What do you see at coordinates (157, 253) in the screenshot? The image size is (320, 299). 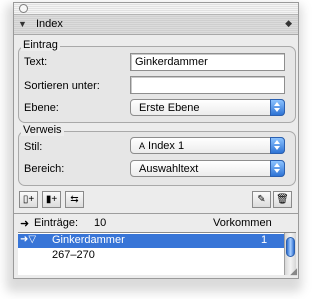 I see `entries-list: ➜▽ Ginkerdammer 1 267–270` at bounding box center [157, 253].